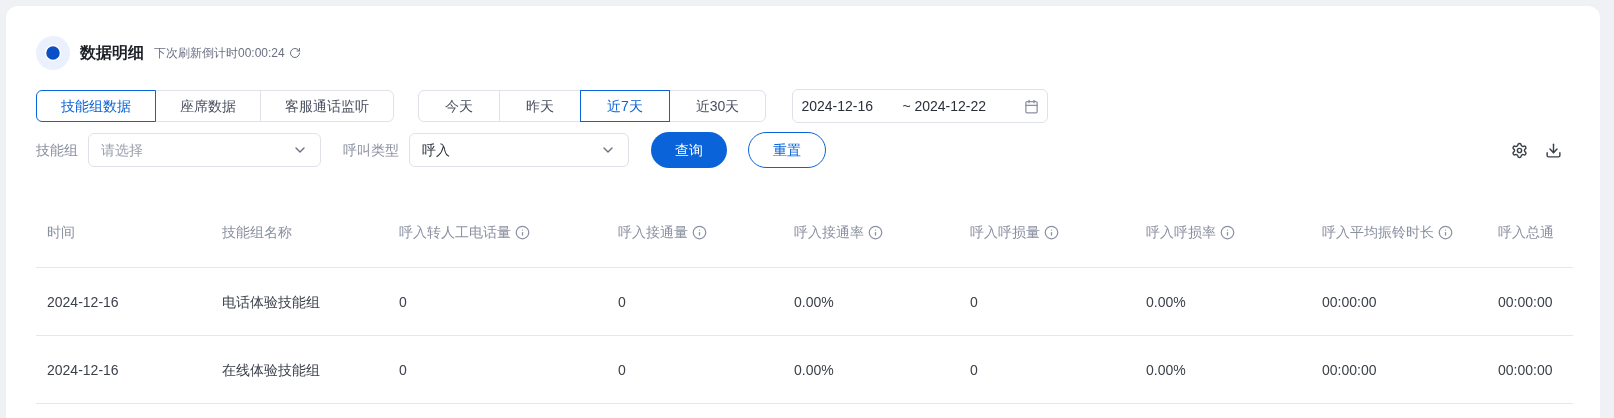  Describe the element at coordinates (327, 106) in the screenshot. I see `tab: 客服通话监听` at that location.